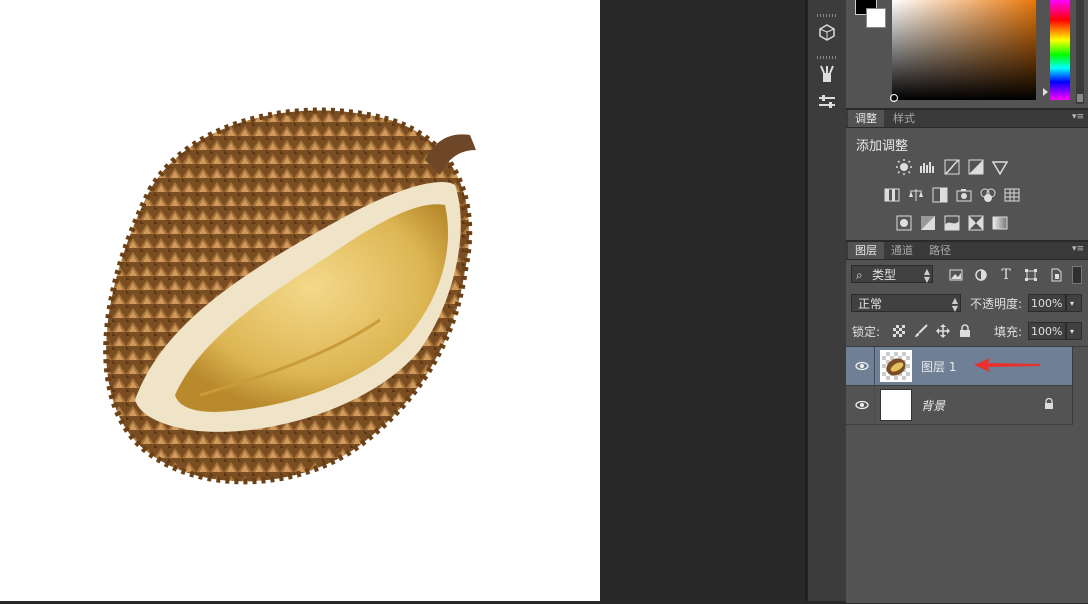 The image size is (1088, 604). Describe the element at coordinates (894, 98) in the screenshot. I see `color-picker-cursor` at that location.